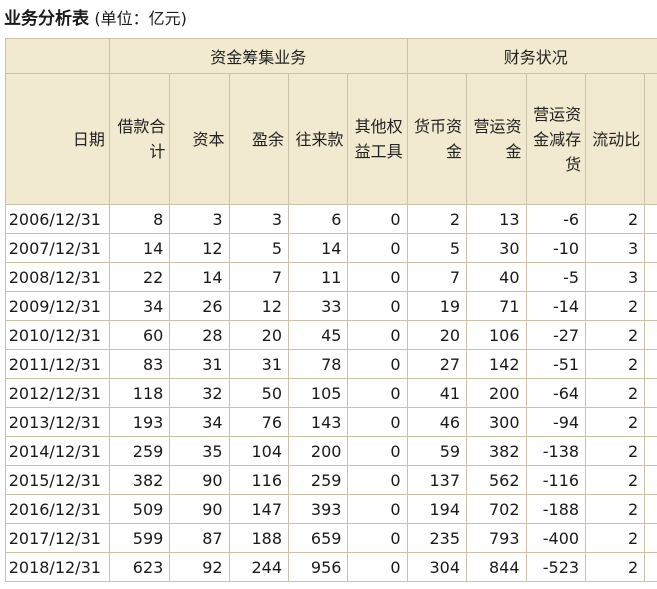 The image size is (657, 589). I want to click on value-cell: -116, so click(556, 480).